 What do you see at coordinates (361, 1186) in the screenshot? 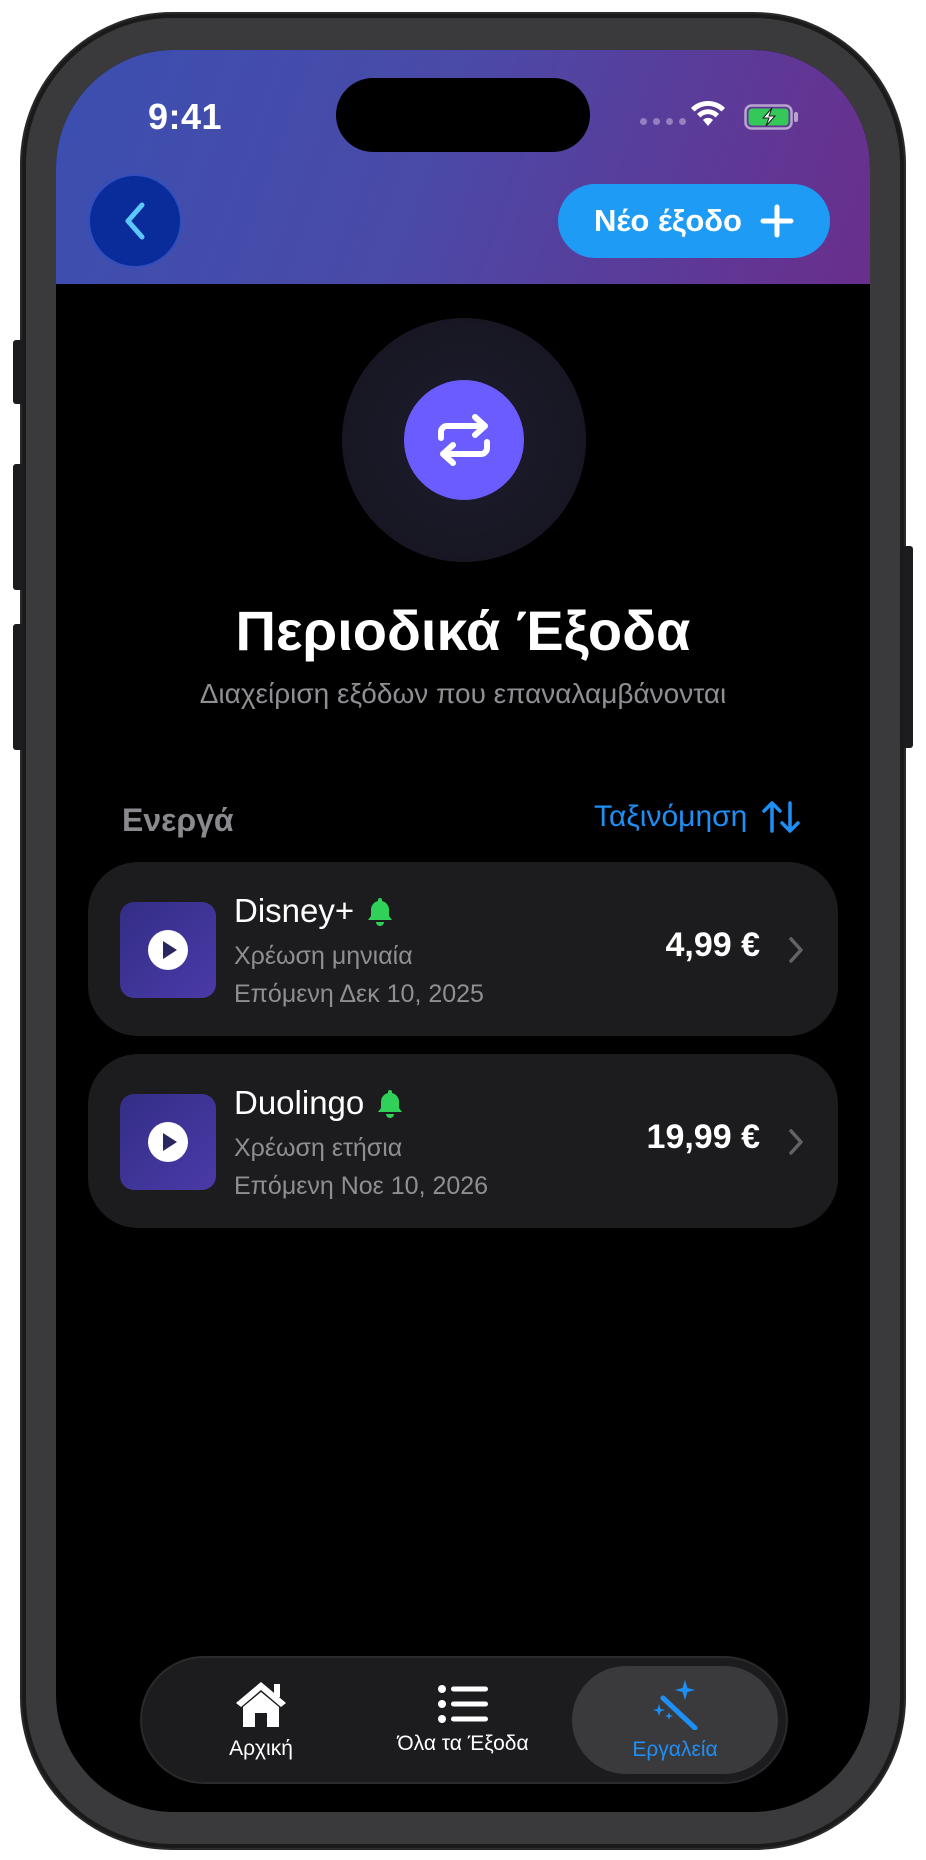
I see `expense-next-date: Επόμενη Νοε 10, 2026` at bounding box center [361, 1186].